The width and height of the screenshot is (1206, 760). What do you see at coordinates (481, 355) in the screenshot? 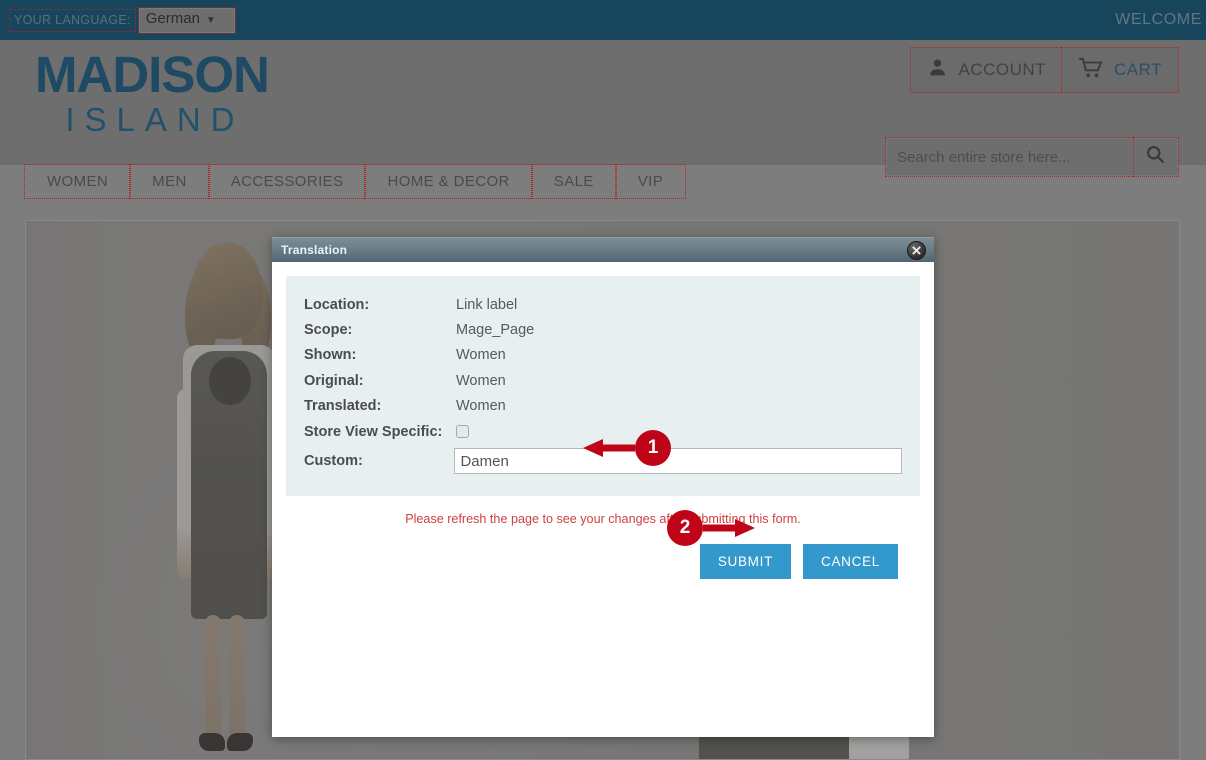
I see `shown-value: Women` at bounding box center [481, 355].